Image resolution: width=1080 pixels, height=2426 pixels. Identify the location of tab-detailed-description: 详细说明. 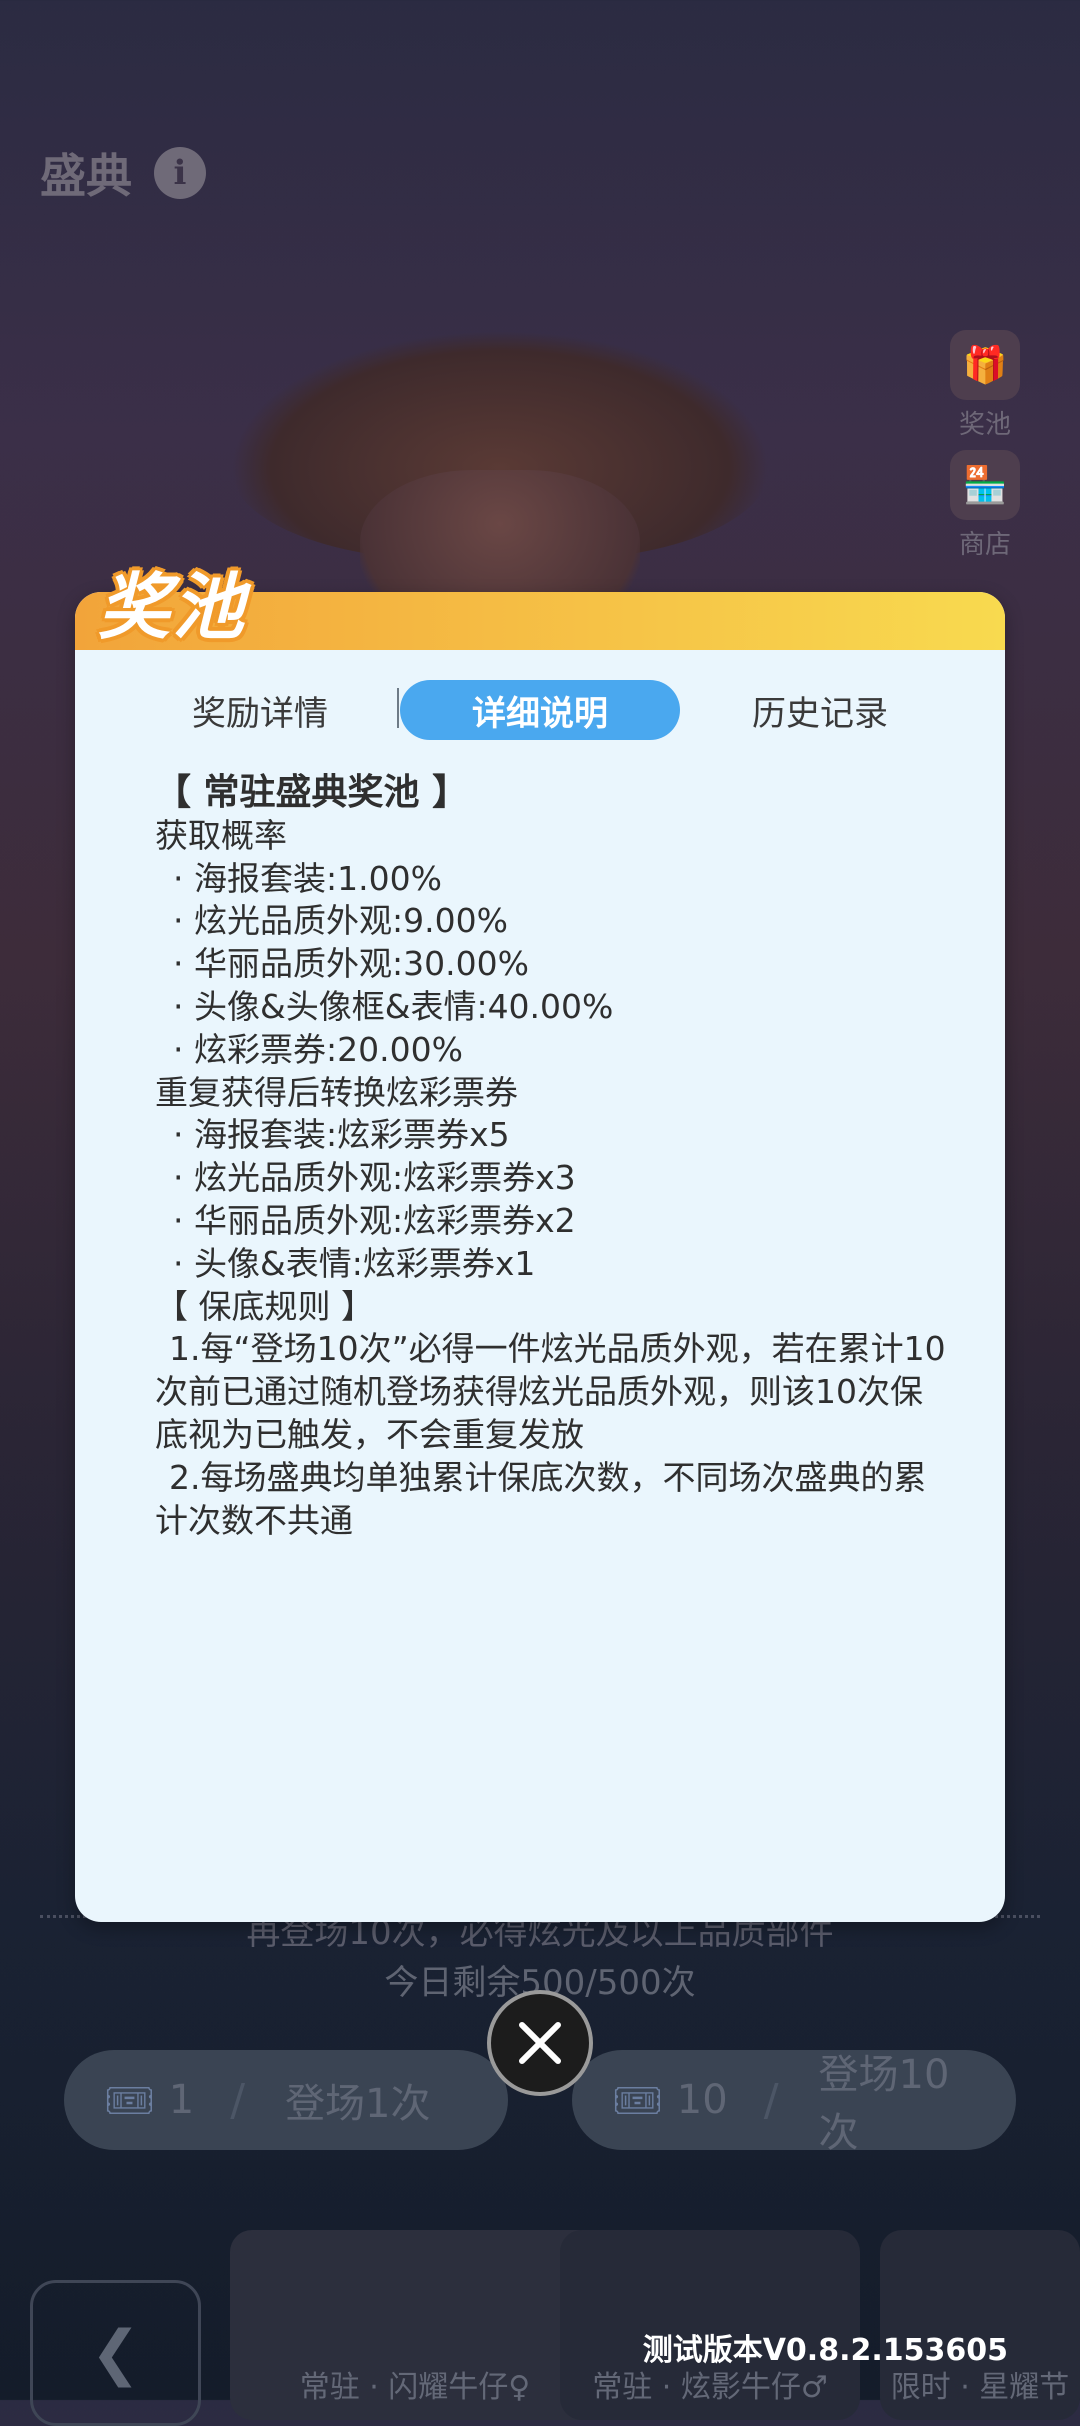
(540, 710).